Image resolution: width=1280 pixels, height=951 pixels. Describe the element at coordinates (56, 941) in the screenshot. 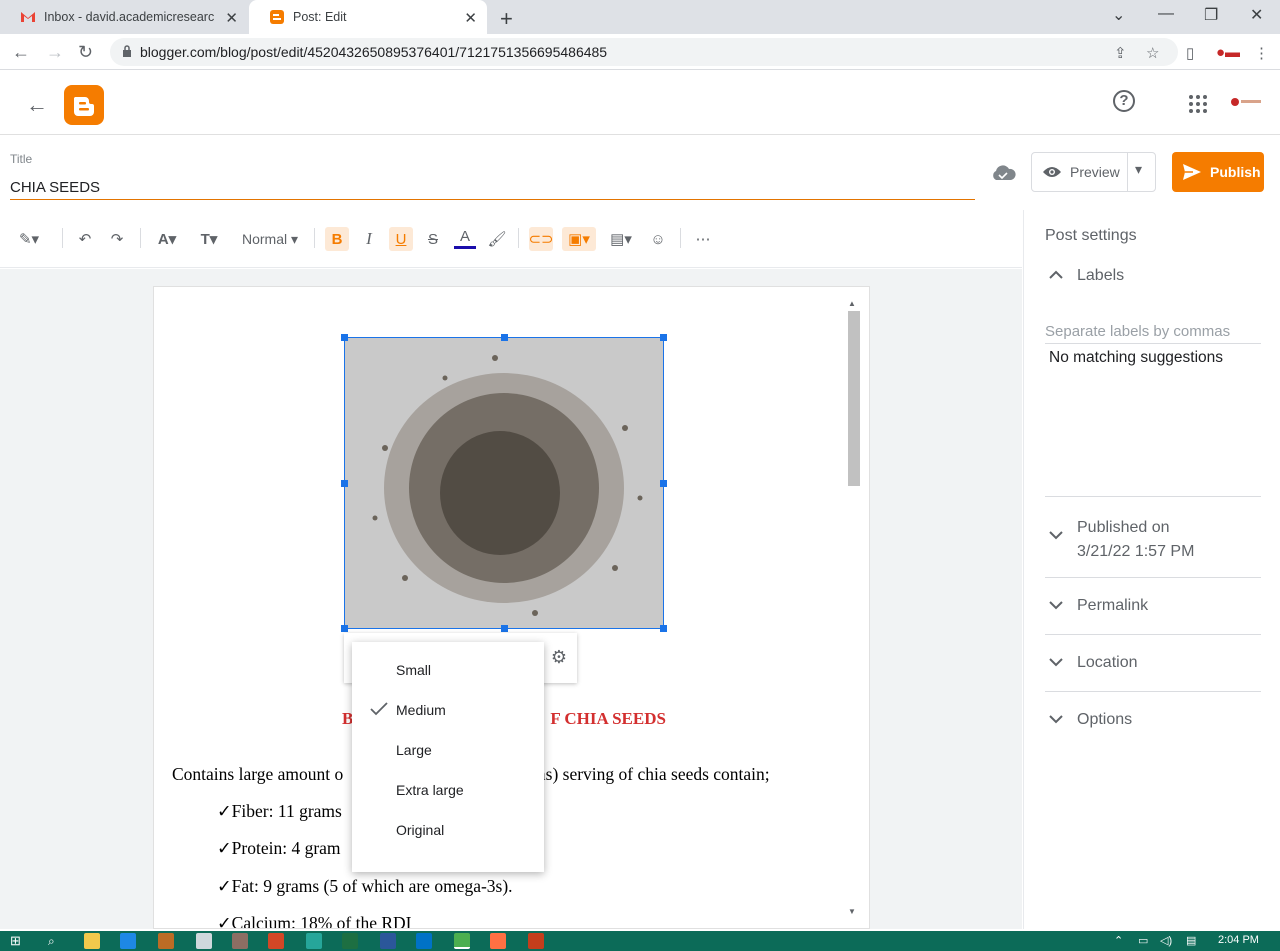

I see `search-icon: ⌕` at that location.